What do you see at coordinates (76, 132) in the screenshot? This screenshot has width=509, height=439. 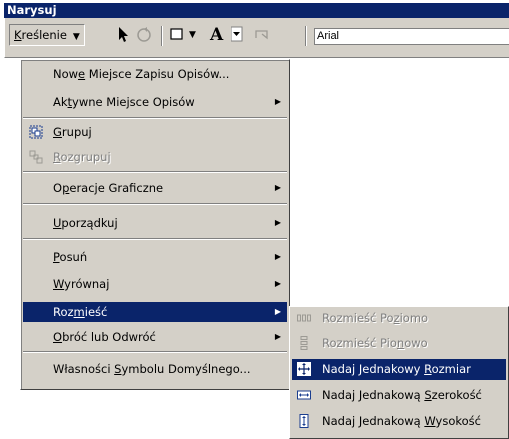 I see `menu-label-part: rupuj` at bounding box center [76, 132].